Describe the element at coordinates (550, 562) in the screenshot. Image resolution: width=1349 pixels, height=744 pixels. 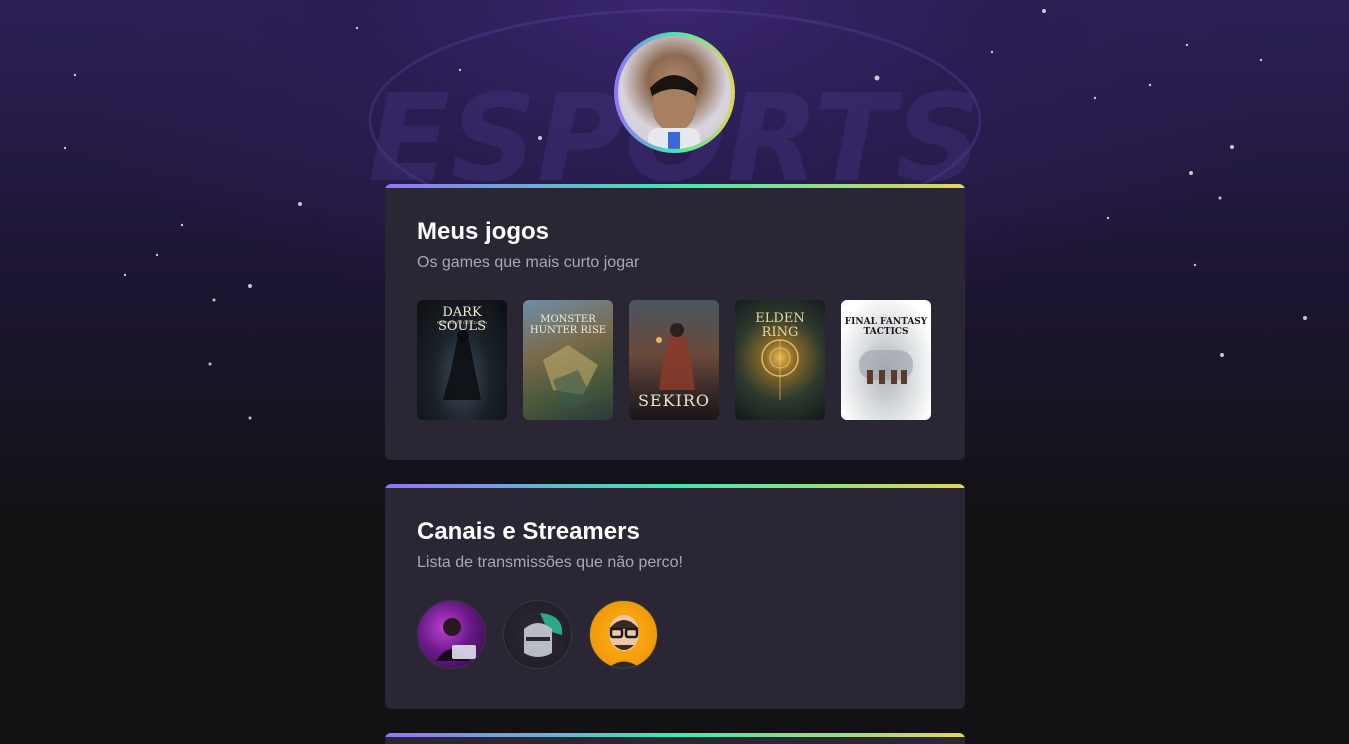
I see `streamers-subtitle: Lista de transmissões que não perco!` at that location.